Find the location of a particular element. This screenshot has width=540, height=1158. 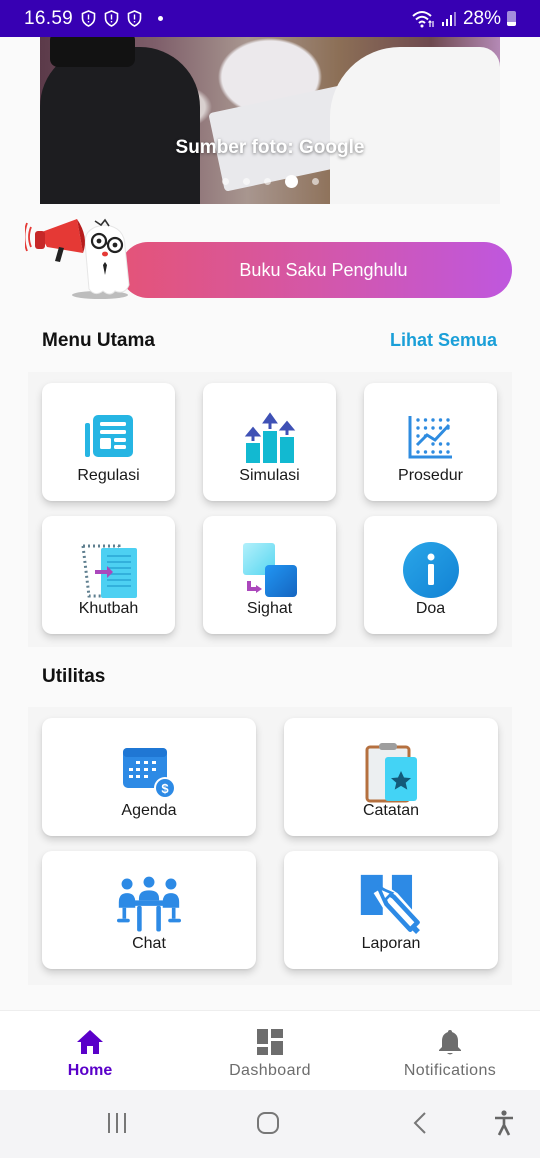

bell-icon is located at coordinates (450, 1042).